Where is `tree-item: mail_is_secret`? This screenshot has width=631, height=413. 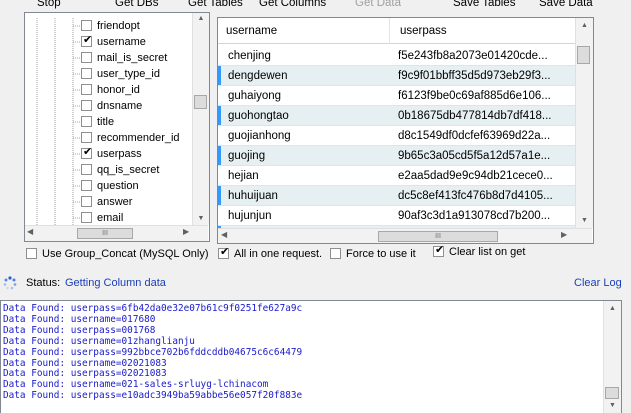 tree-item: mail_is_secret is located at coordinates (110, 58).